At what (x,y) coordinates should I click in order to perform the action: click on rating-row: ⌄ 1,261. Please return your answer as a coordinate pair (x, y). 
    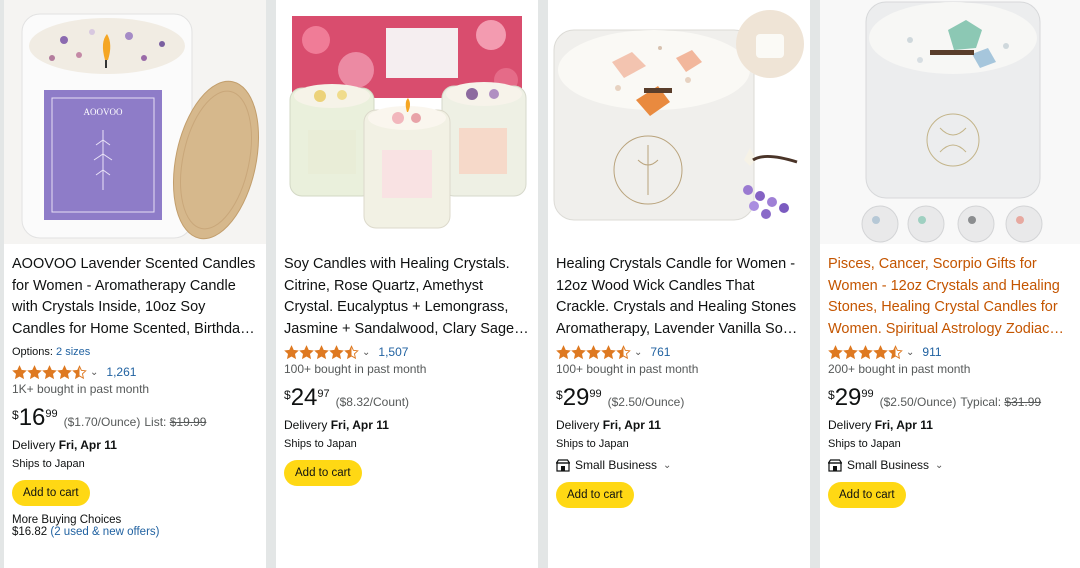
    Looking at the image, I should click on (136, 372).